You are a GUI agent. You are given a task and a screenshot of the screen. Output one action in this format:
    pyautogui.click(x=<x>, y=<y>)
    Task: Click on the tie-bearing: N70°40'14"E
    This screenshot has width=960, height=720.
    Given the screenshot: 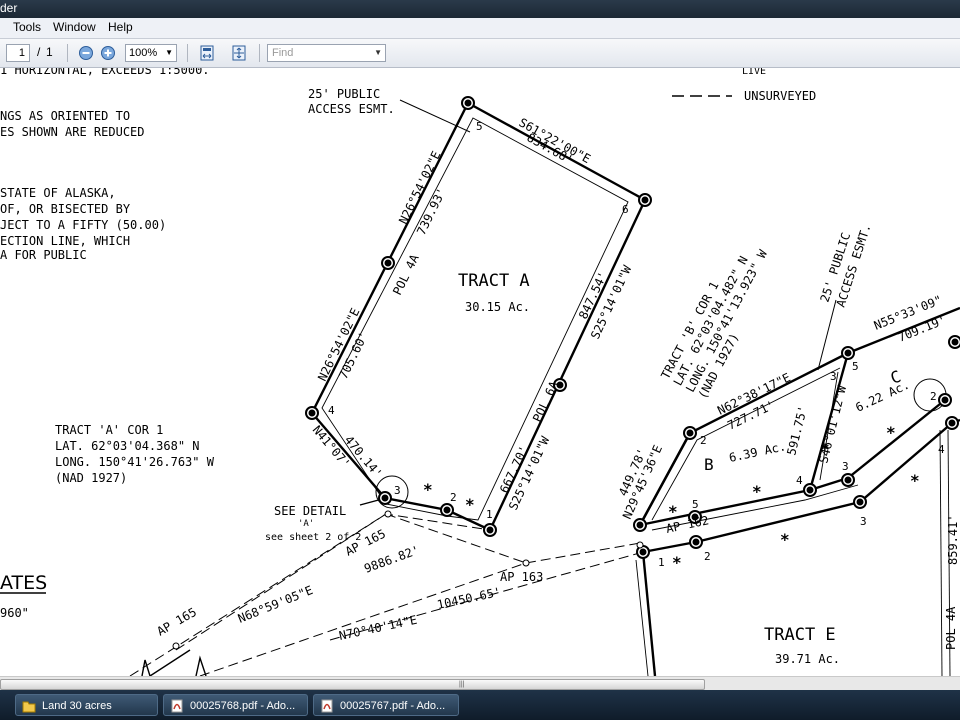 What is the action you would take?
    pyautogui.click(x=378, y=628)
    